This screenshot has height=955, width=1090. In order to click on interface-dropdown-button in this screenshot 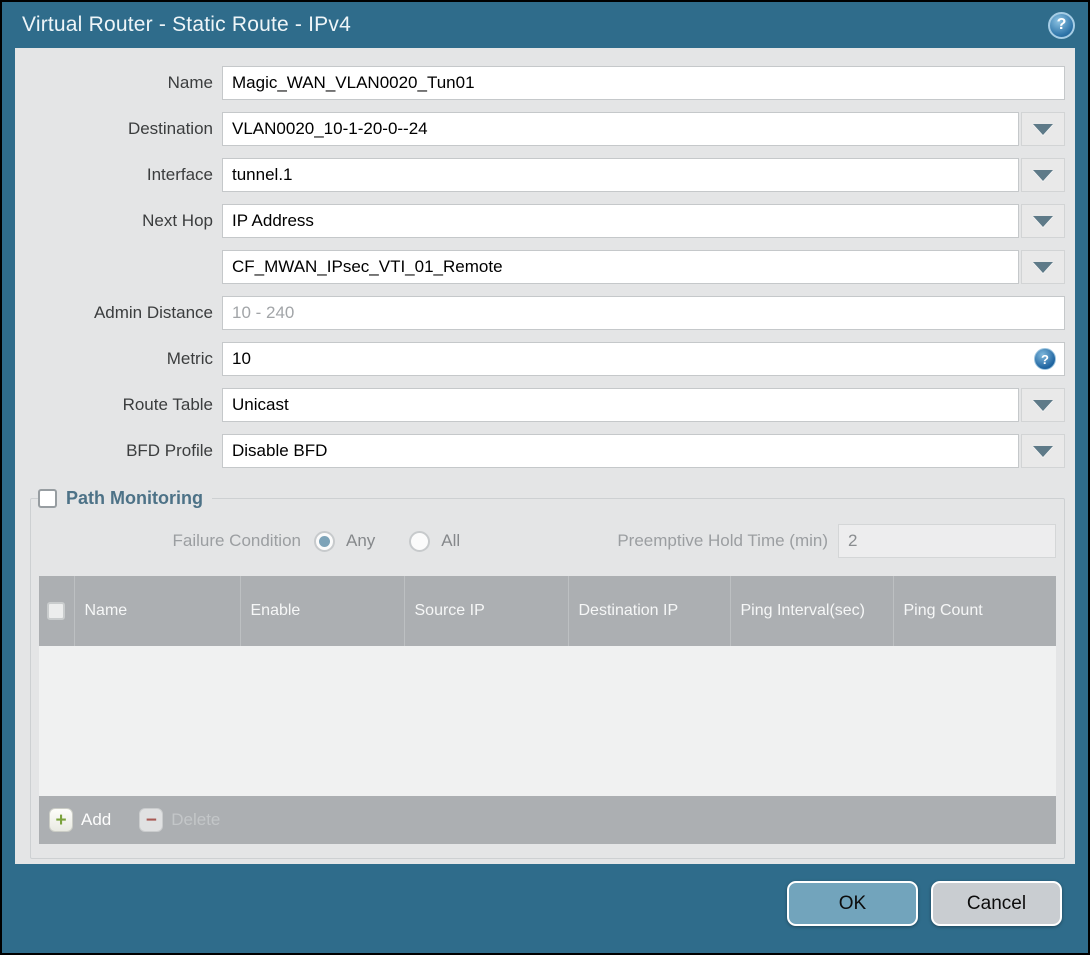, I will do `click(1043, 175)`.